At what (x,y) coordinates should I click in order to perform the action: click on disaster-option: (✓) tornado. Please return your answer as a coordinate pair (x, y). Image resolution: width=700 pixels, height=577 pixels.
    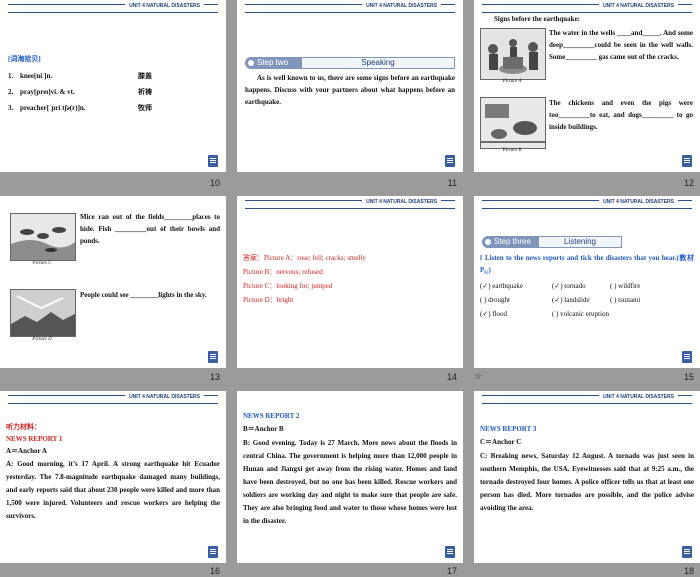
    Looking at the image, I should click on (581, 286).